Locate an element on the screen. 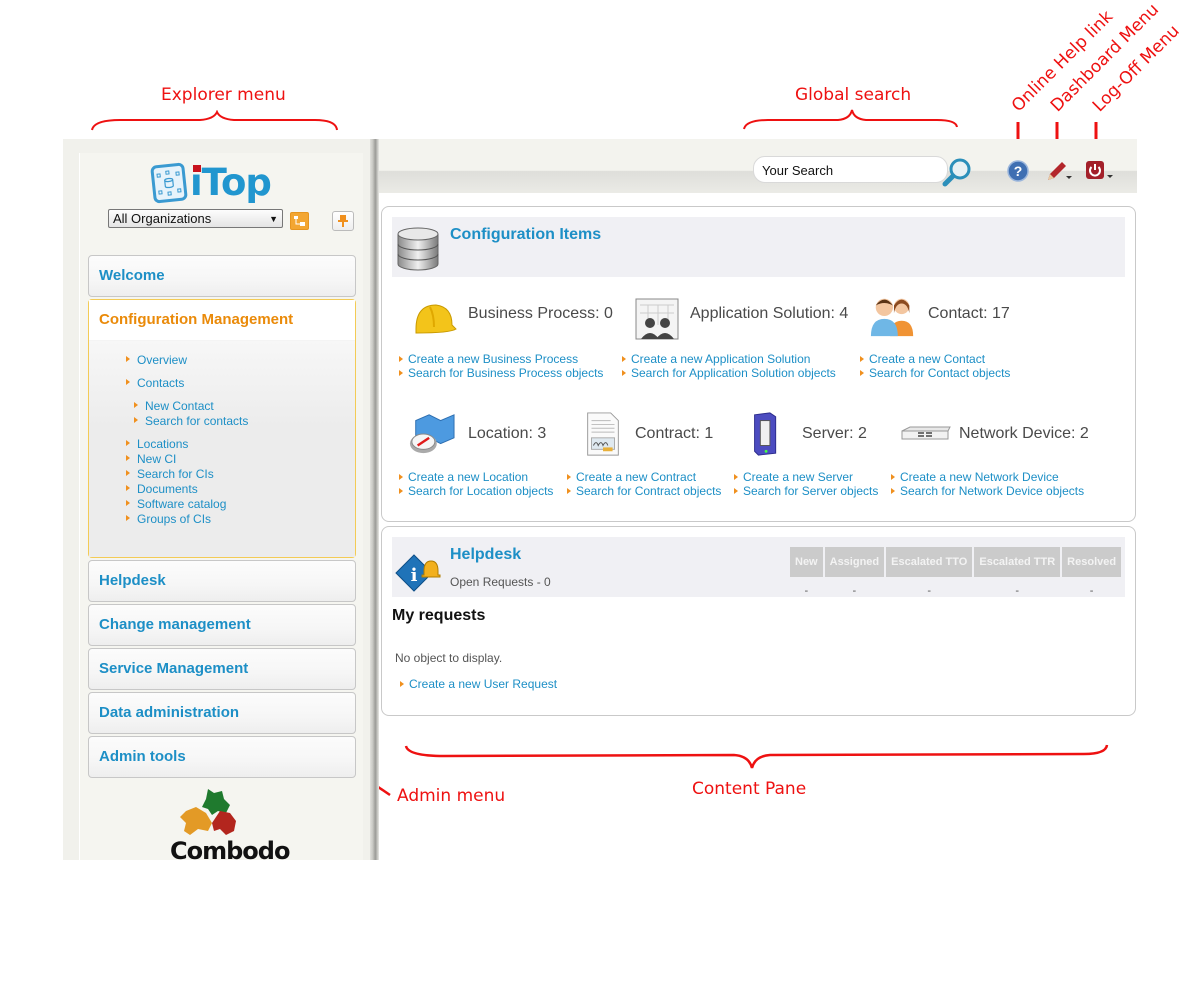 Image resolution: width=1200 pixels, height=1000 pixels. menu-item-groups-of-cis: Groups of CIs is located at coordinates (237, 519).